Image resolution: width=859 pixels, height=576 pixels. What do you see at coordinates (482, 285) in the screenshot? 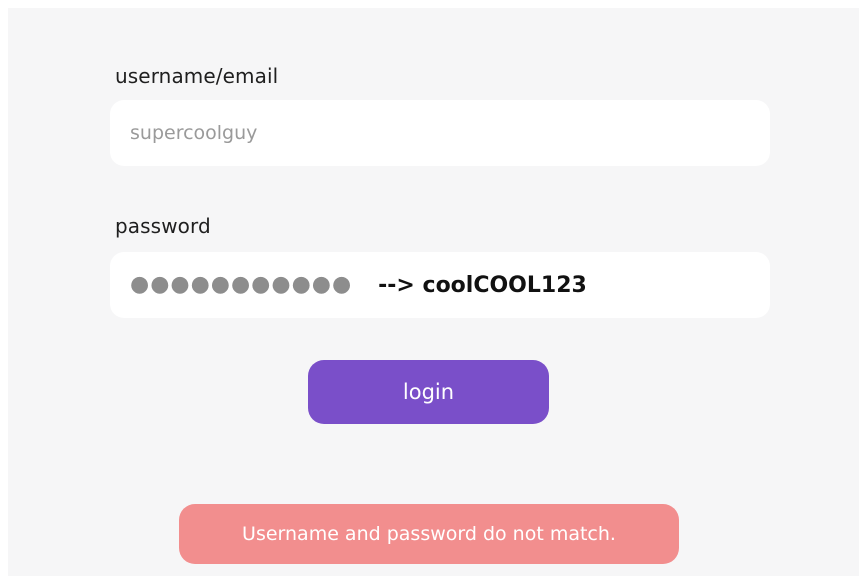
I see `password-annotation: --> coolCOOL123` at bounding box center [482, 285].